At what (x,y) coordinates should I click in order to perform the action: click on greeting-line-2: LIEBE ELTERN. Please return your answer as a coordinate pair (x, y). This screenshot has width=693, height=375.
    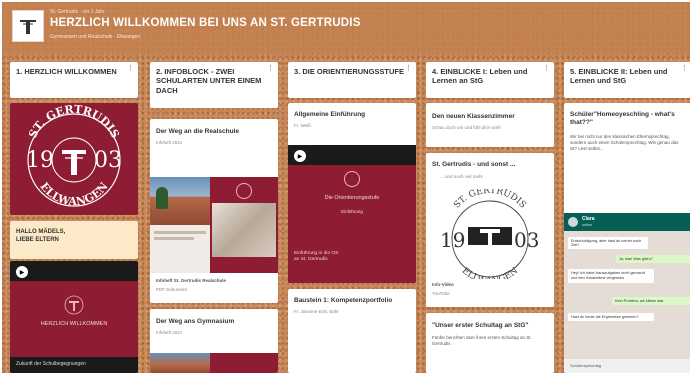
    Looking at the image, I should click on (37, 240).